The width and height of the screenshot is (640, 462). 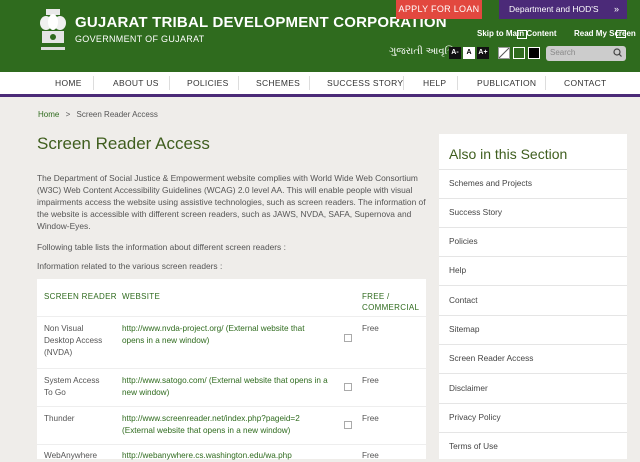 What do you see at coordinates (464, 329) in the screenshot?
I see `sidebar-item-sitemap: Sitemap` at bounding box center [464, 329].